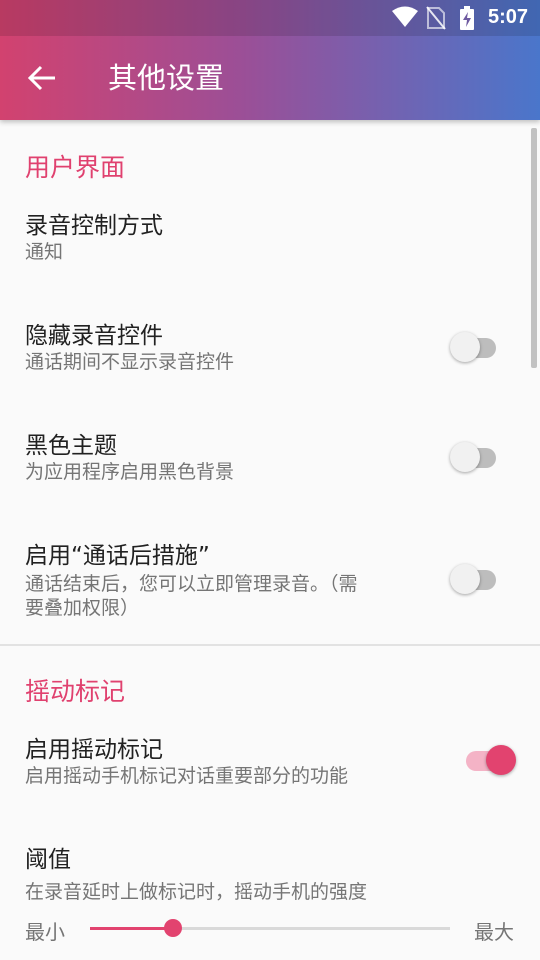 The width and height of the screenshot is (540, 960). Describe the element at coordinates (467, 18) in the screenshot. I see `battery-charging-icon` at that location.